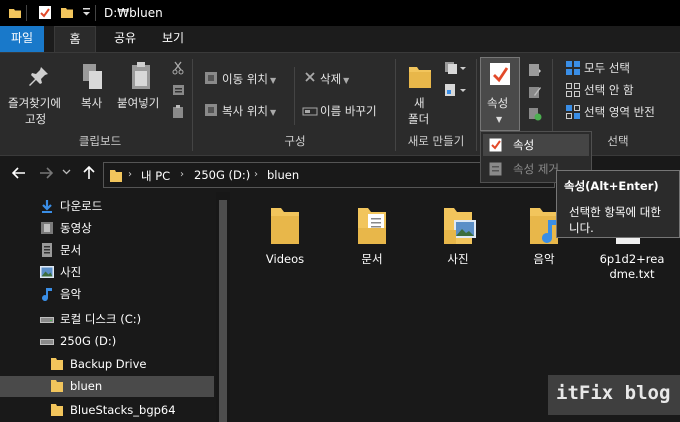  I want to click on documents-folder-icon, so click(384, 226).